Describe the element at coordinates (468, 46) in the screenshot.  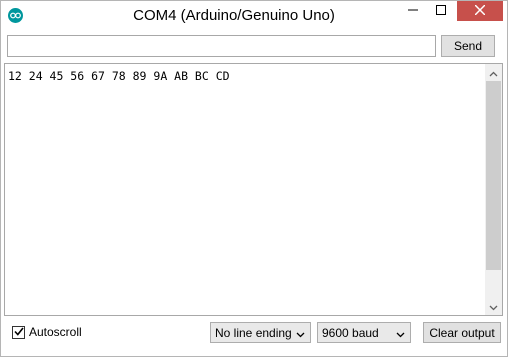
I see `send-button: Send` at that location.